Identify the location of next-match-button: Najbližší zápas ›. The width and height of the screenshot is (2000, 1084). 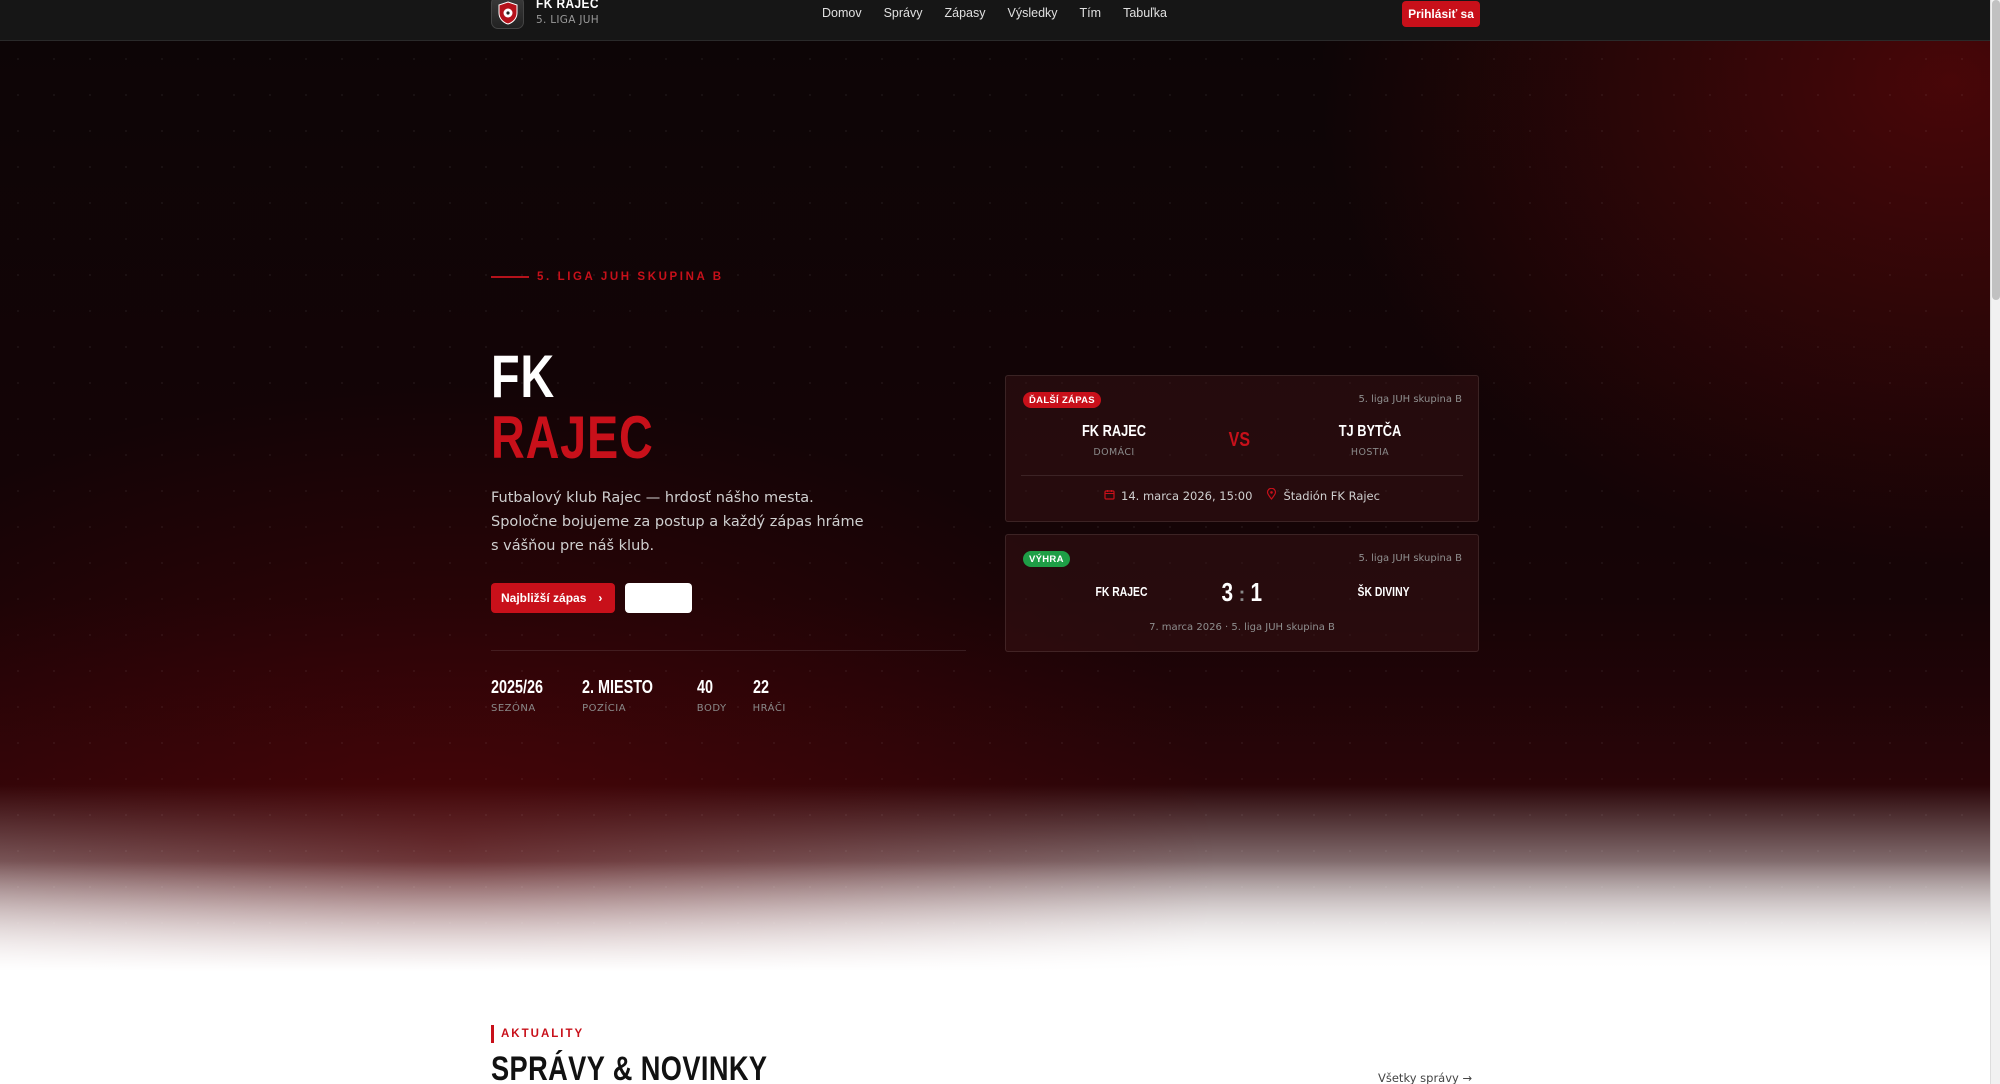
(553, 598).